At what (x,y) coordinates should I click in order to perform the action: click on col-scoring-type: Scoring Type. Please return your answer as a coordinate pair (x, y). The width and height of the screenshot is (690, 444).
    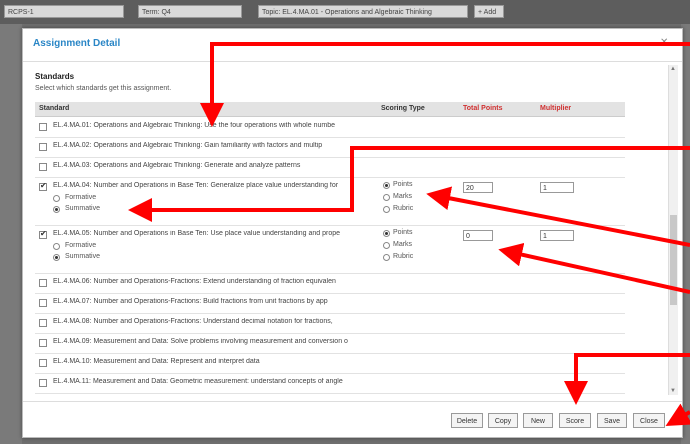
    Looking at the image, I should click on (403, 108).